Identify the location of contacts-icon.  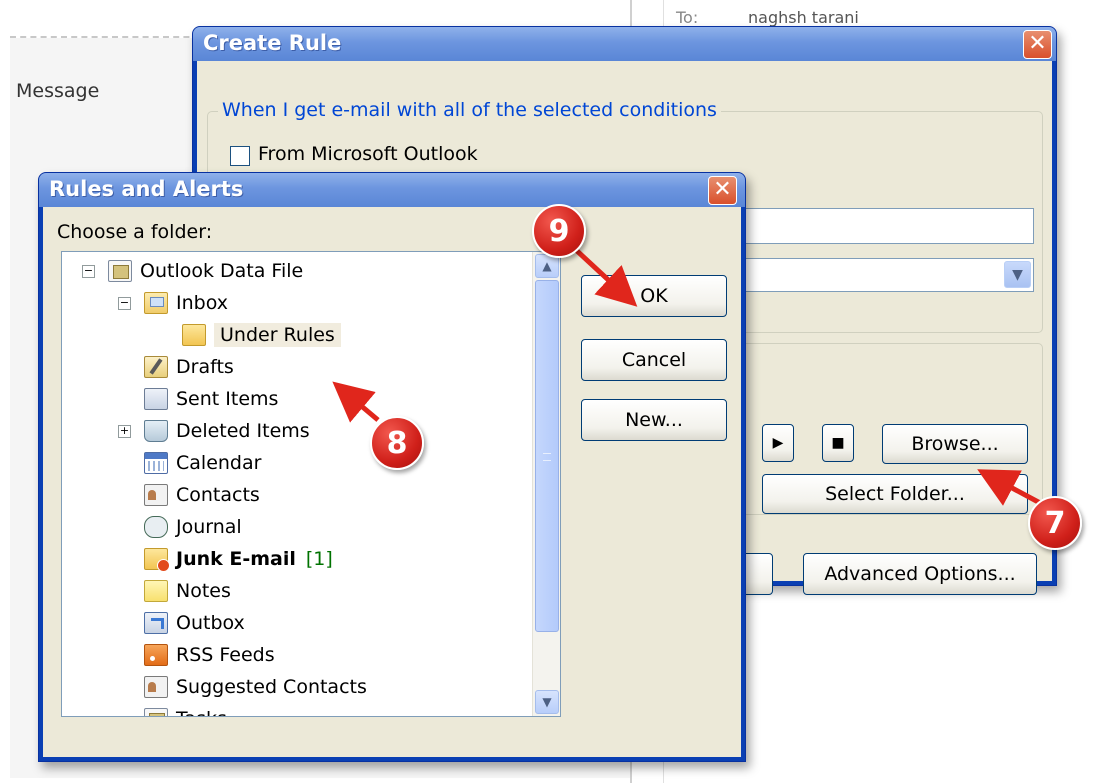
(156, 495).